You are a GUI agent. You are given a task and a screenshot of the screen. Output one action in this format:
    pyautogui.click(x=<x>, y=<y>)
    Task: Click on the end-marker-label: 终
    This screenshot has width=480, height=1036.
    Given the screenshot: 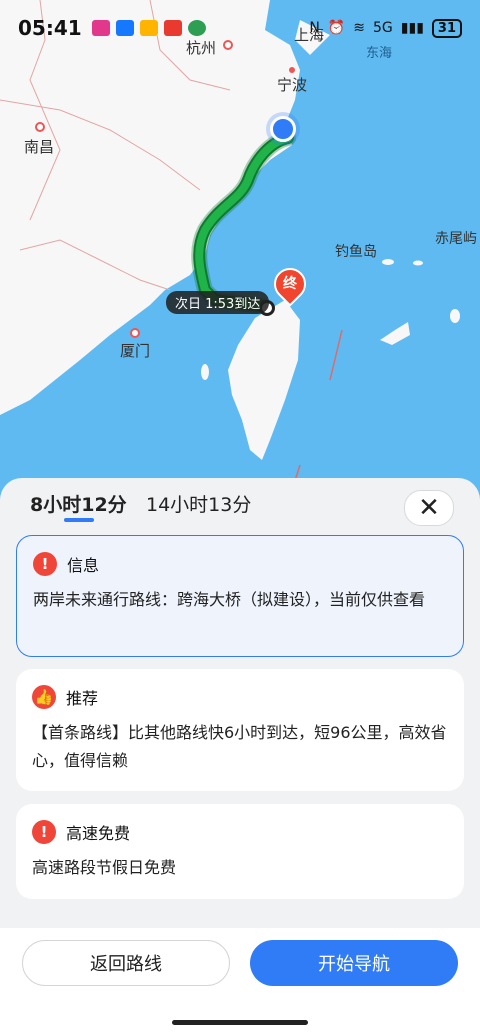 What is the action you would take?
    pyautogui.click(x=290, y=284)
    